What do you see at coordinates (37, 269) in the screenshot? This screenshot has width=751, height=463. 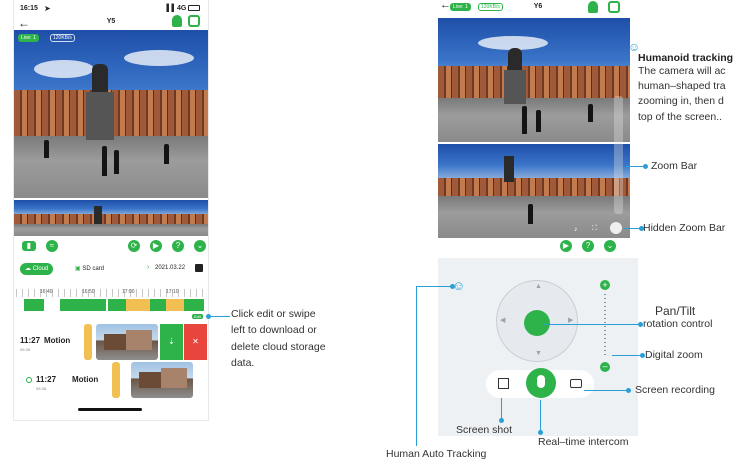 I see `tab-cloud: ☁ Cloud` at bounding box center [37, 269].